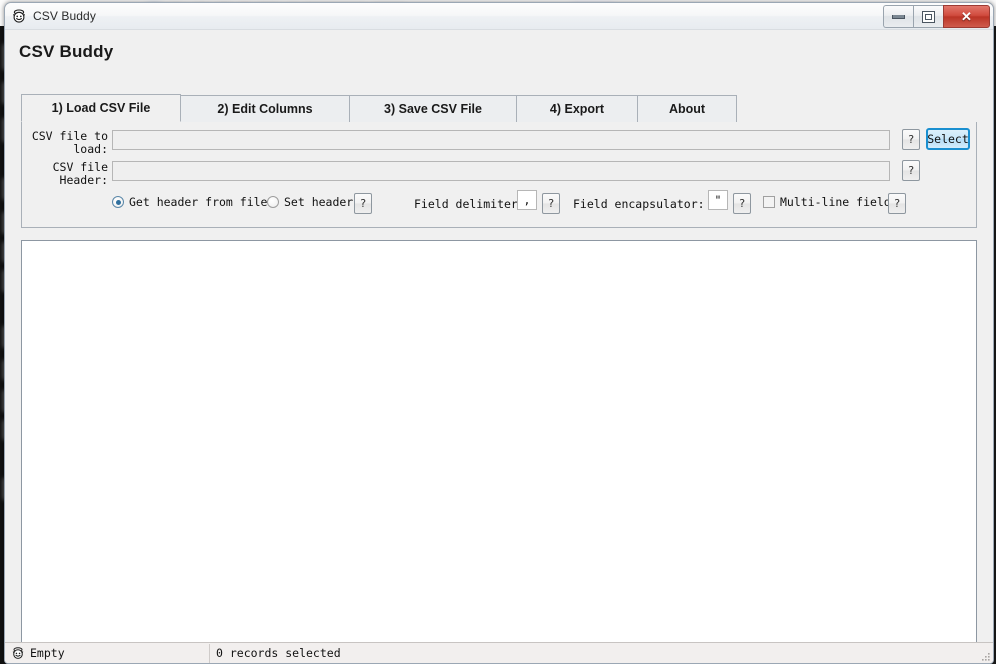 The height and width of the screenshot is (664, 996). What do you see at coordinates (911, 170) in the screenshot?
I see `csv-header-help-button: ?` at bounding box center [911, 170].